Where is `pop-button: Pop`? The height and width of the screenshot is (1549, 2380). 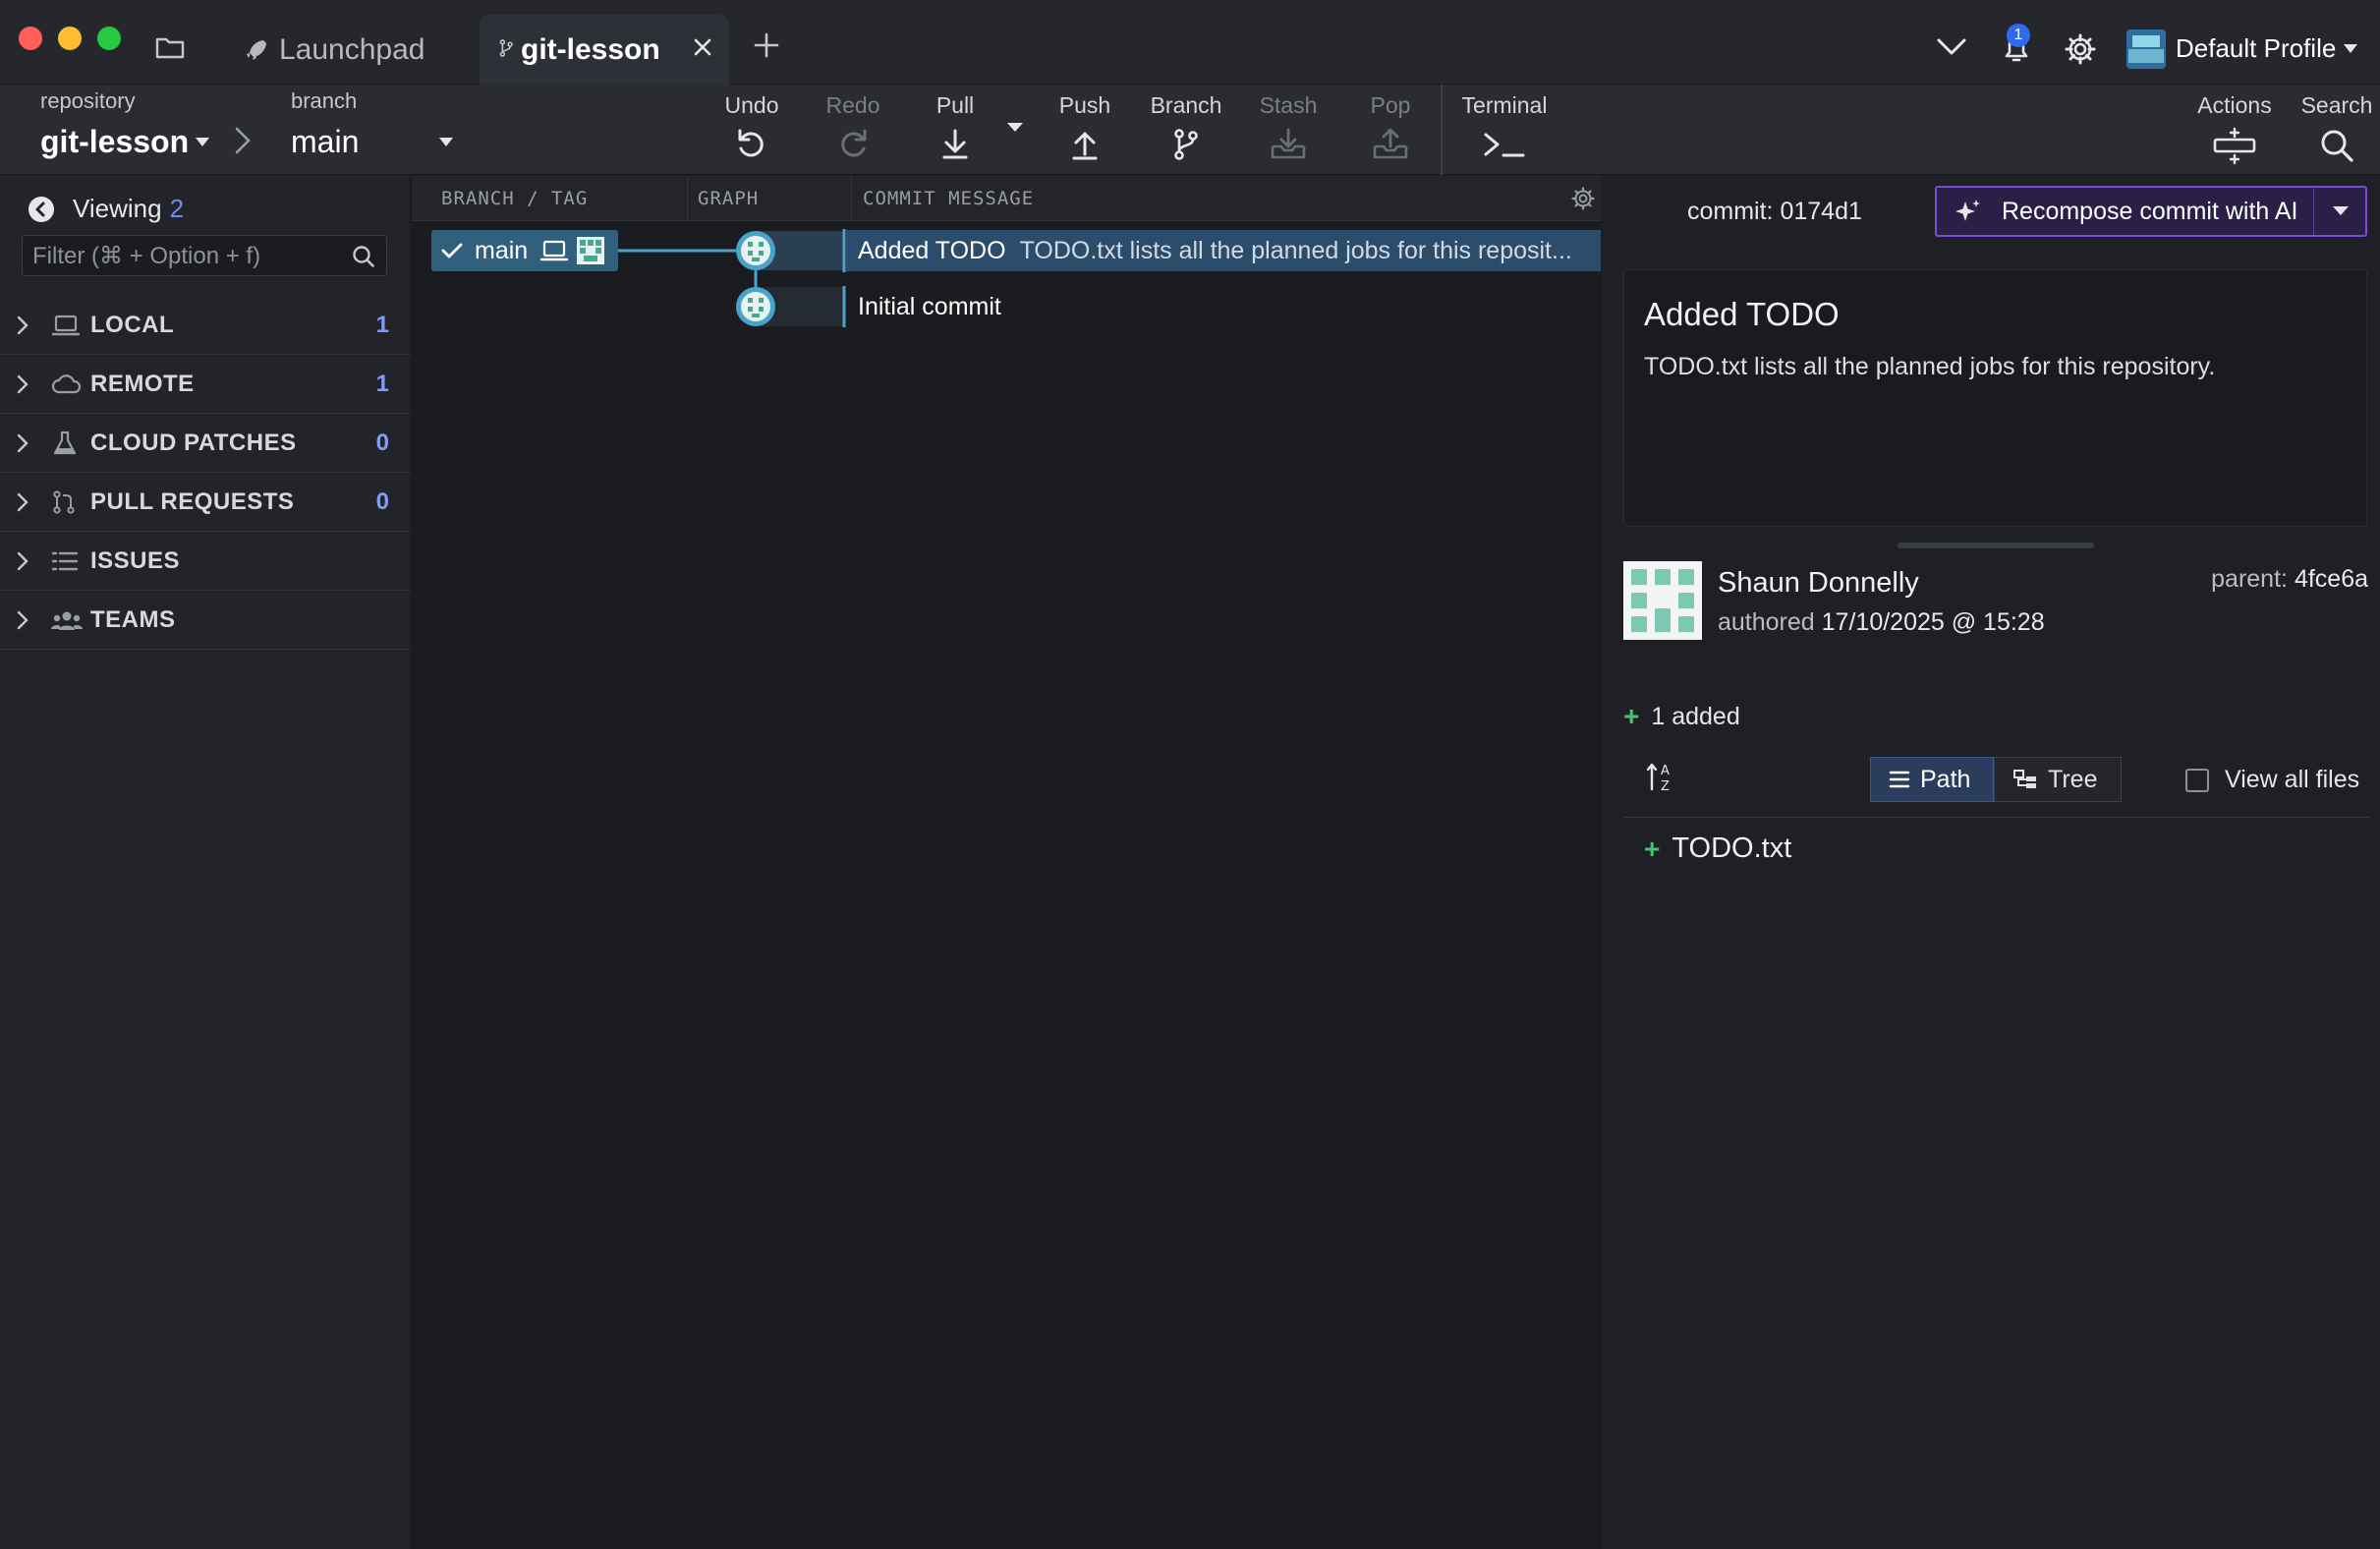 pop-button: Pop is located at coordinates (1390, 130).